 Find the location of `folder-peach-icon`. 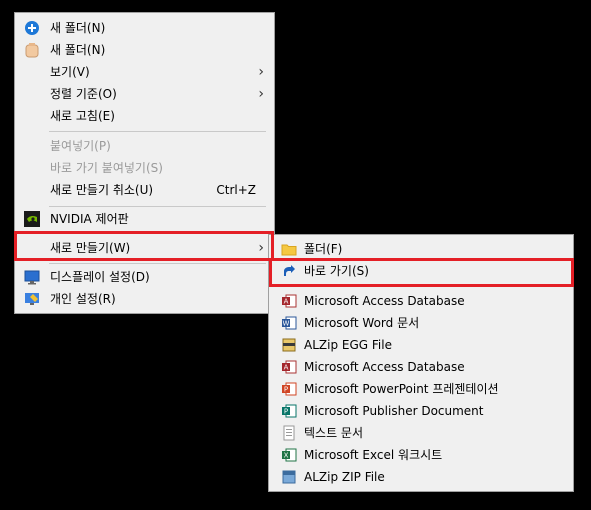

folder-peach-icon is located at coordinates (32, 50).